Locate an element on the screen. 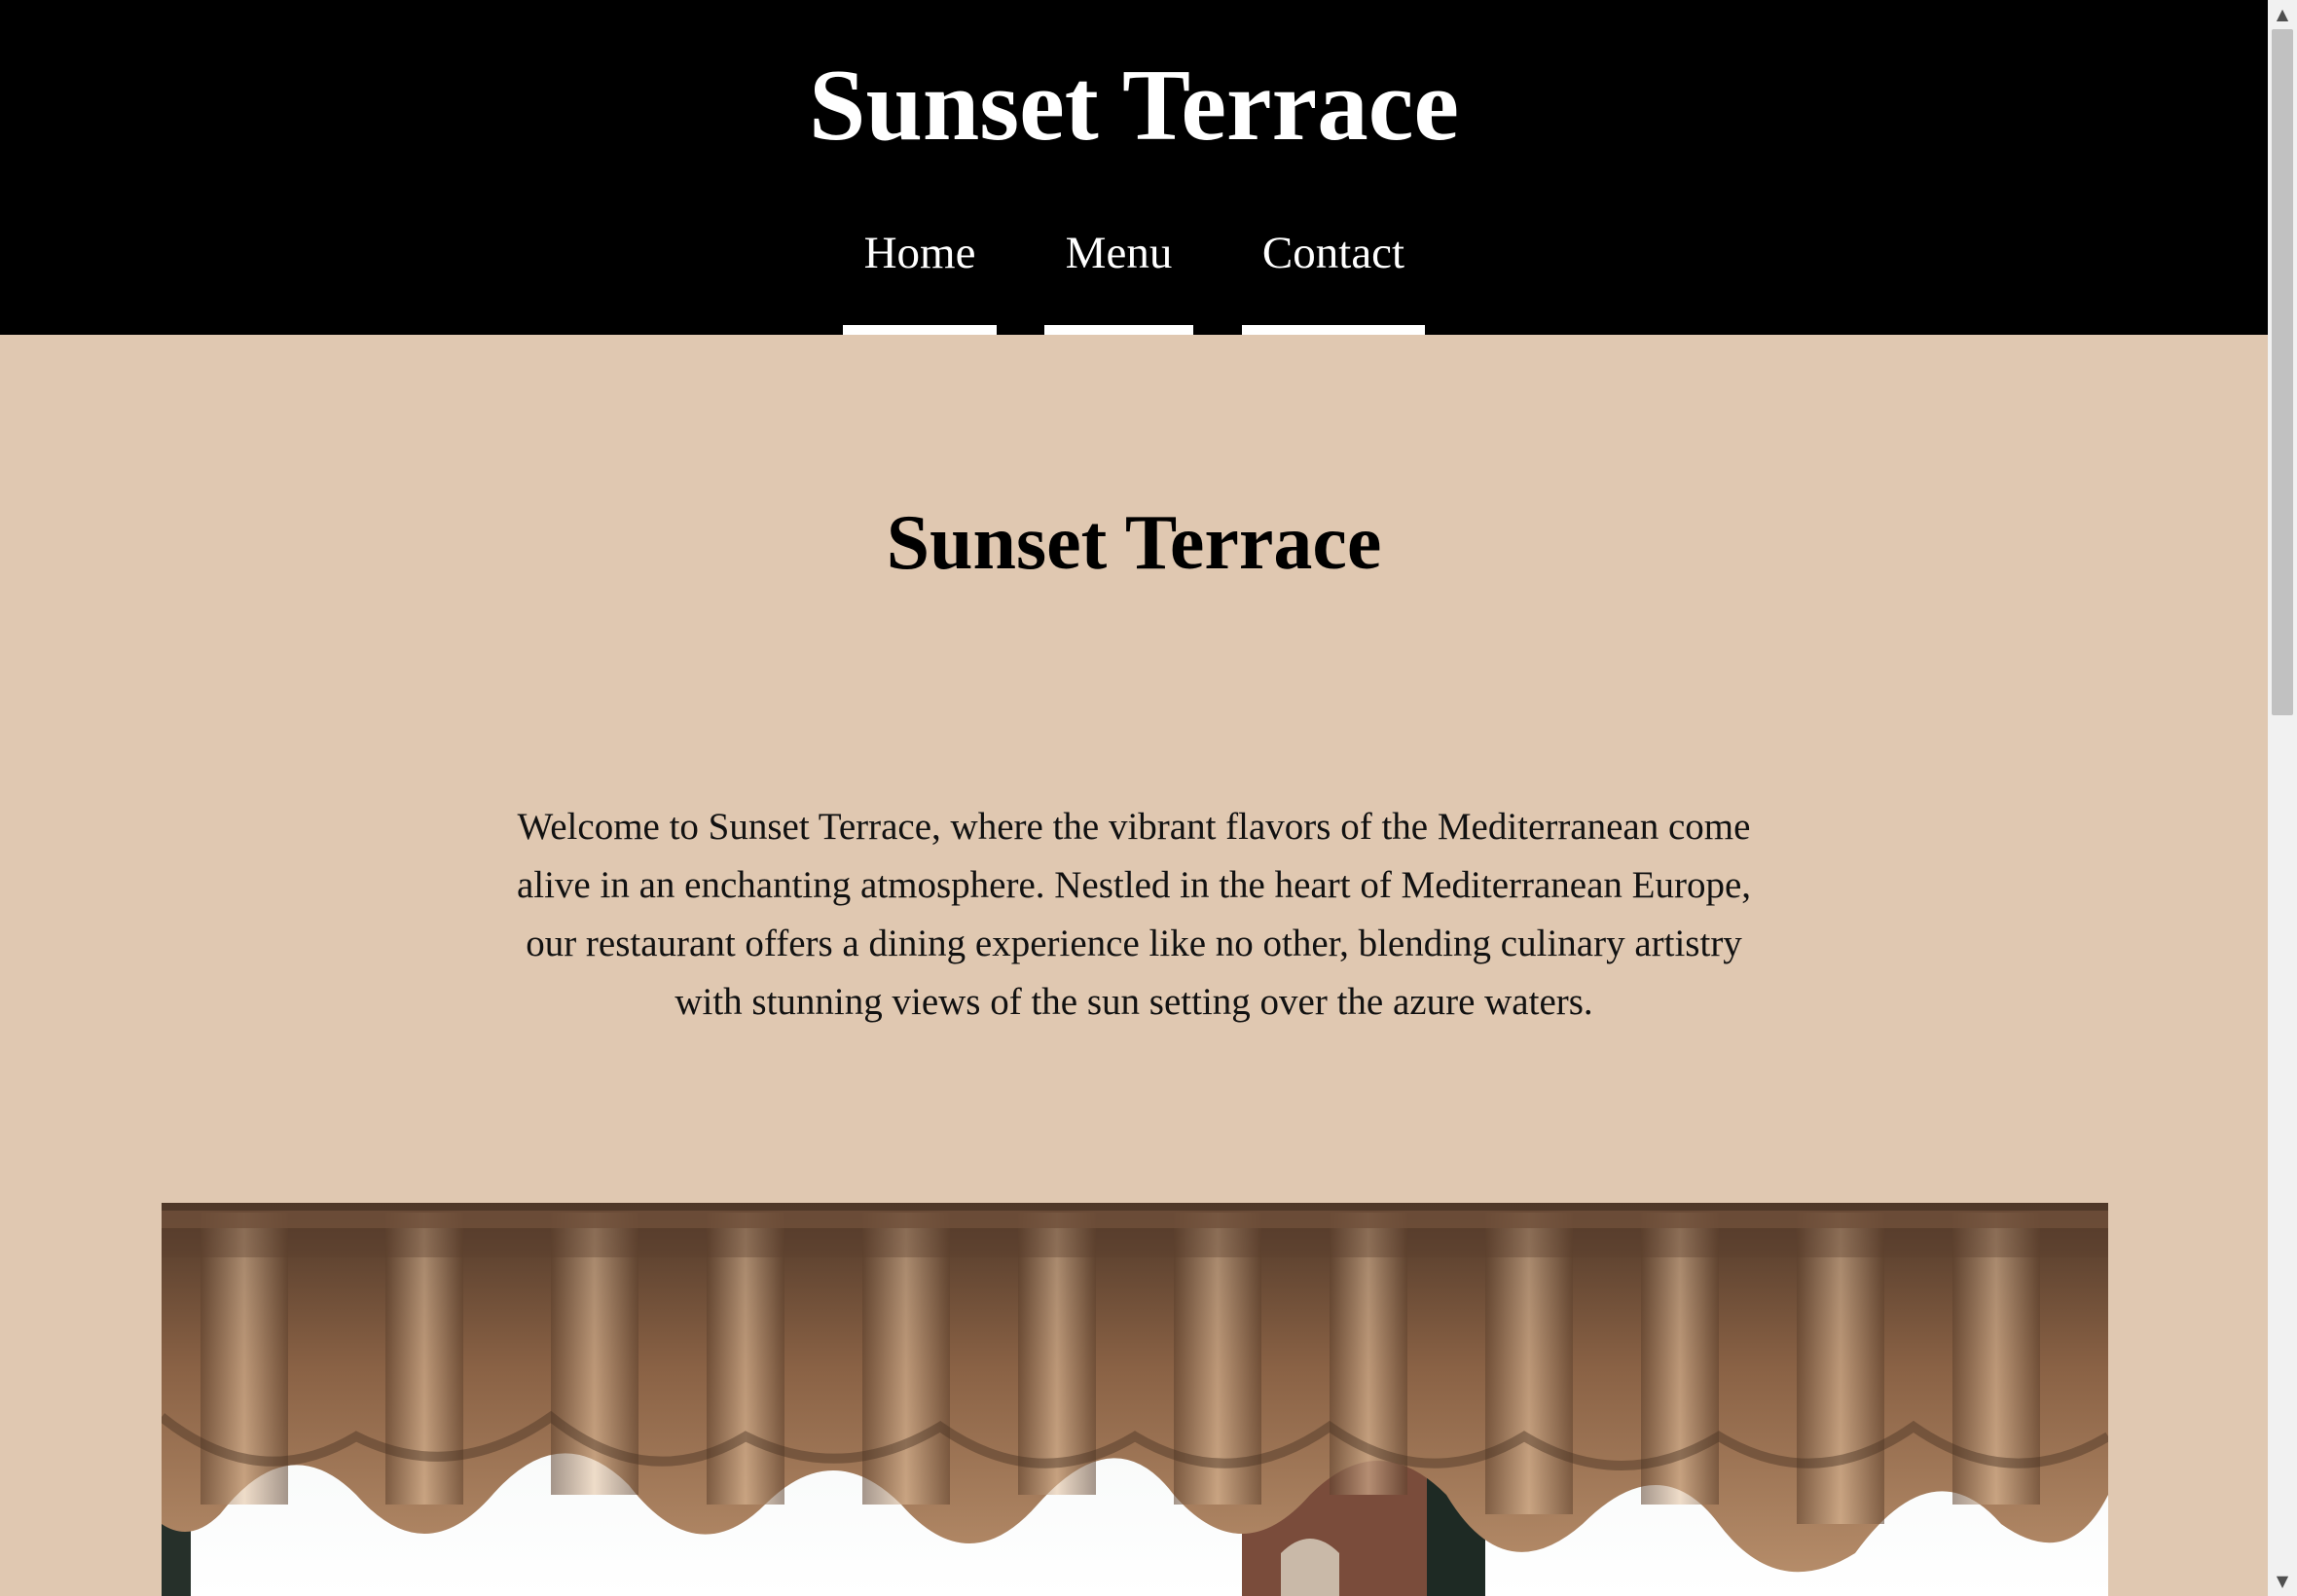 The image size is (2297, 1596). nav-item-label: Menu is located at coordinates (1119, 253).